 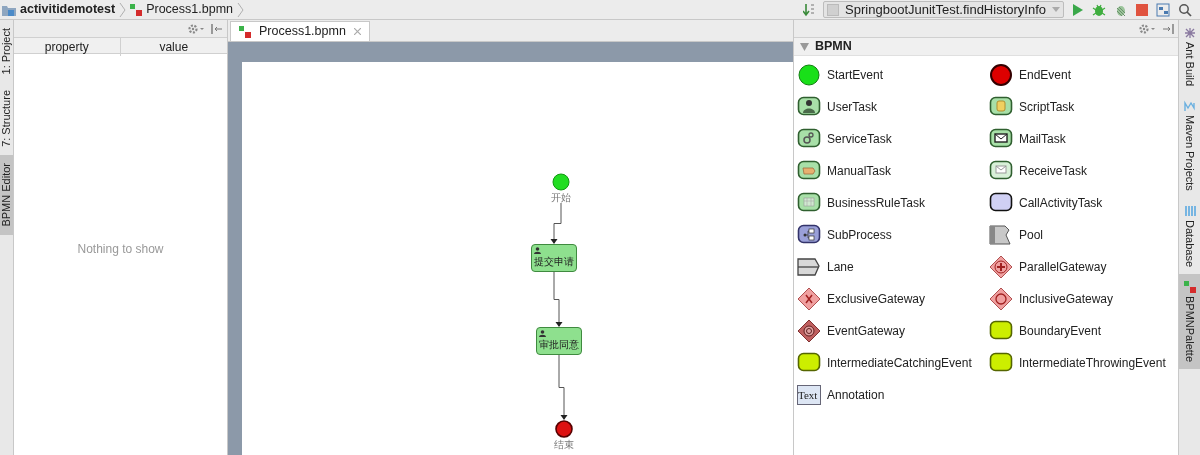 I want to click on start-event-node, so click(x=561, y=182).